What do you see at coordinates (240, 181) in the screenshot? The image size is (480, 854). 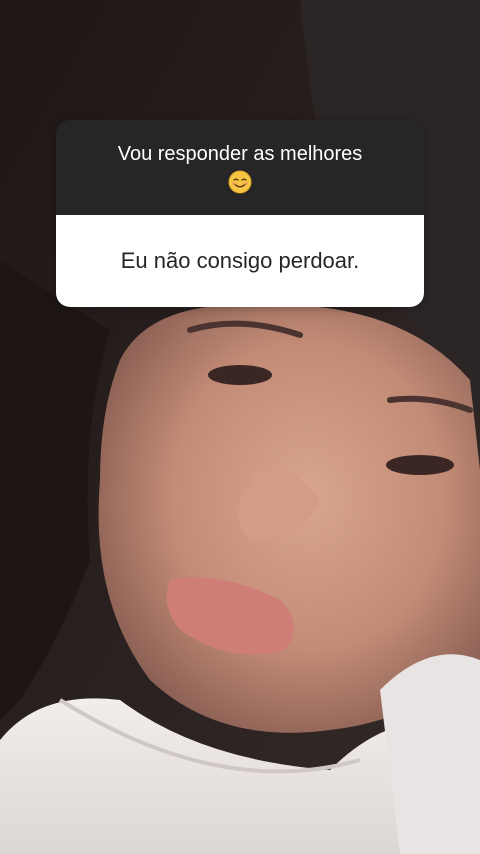 I see `smiling-face-emoji-icon` at bounding box center [240, 181].